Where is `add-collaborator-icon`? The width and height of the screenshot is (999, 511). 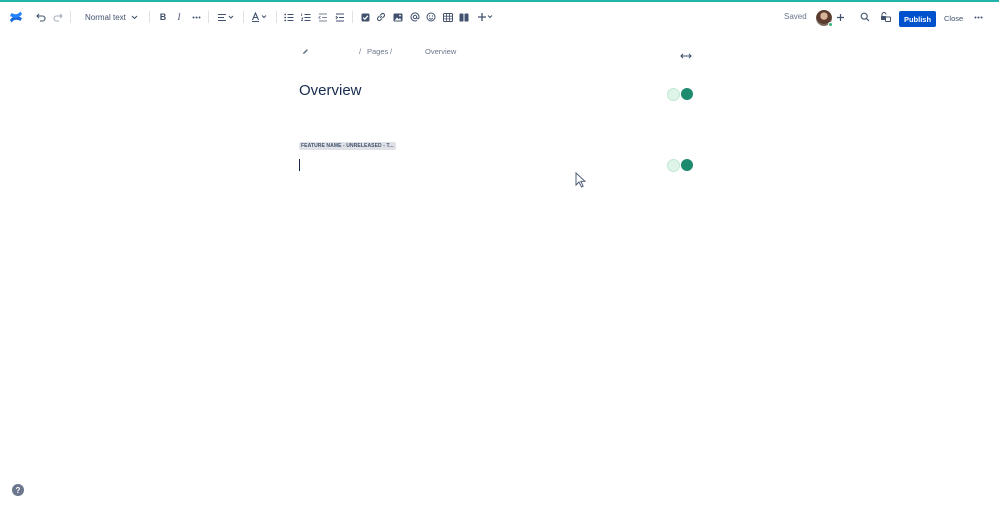 add-collaborator-icon is located at coordinates (840, 17).